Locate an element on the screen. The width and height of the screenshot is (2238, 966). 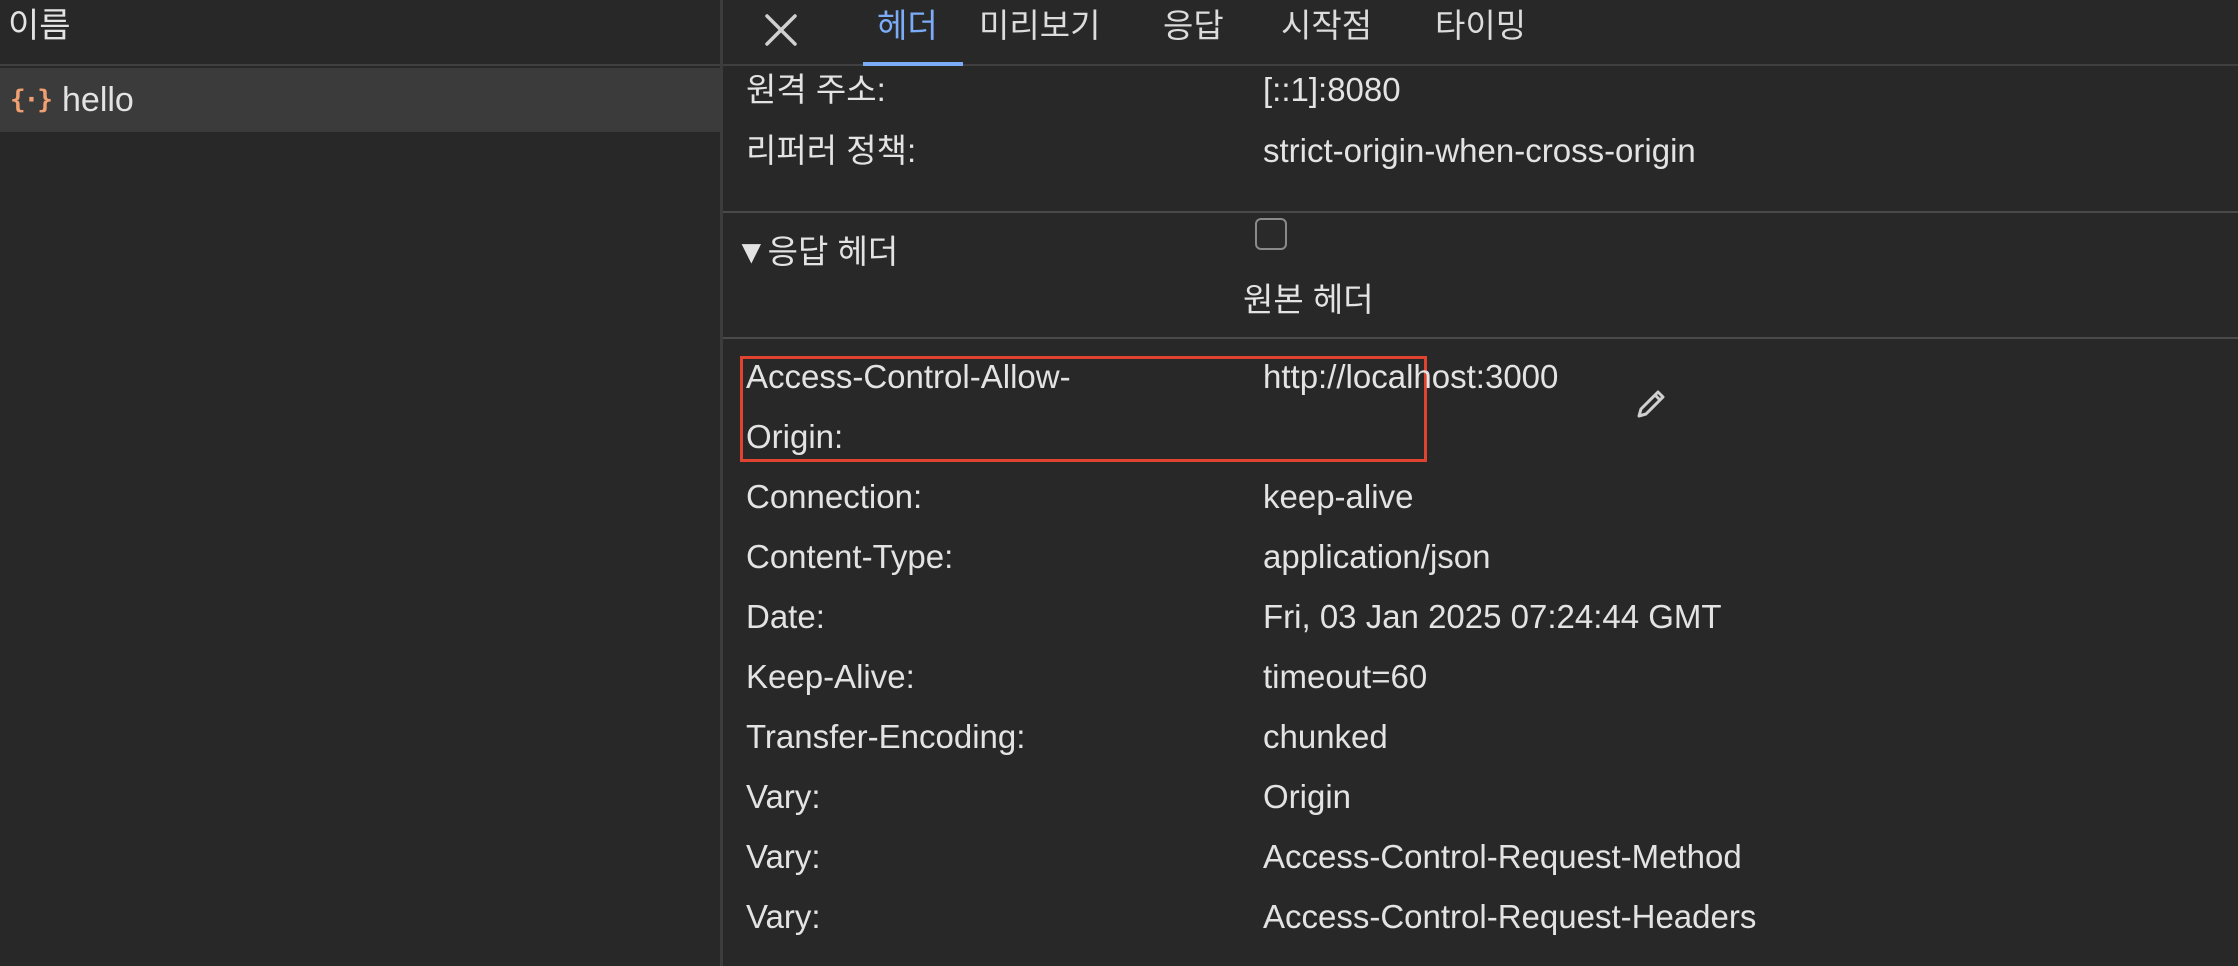
raw-headers-checkbox is located at coordinates (1271, 234).